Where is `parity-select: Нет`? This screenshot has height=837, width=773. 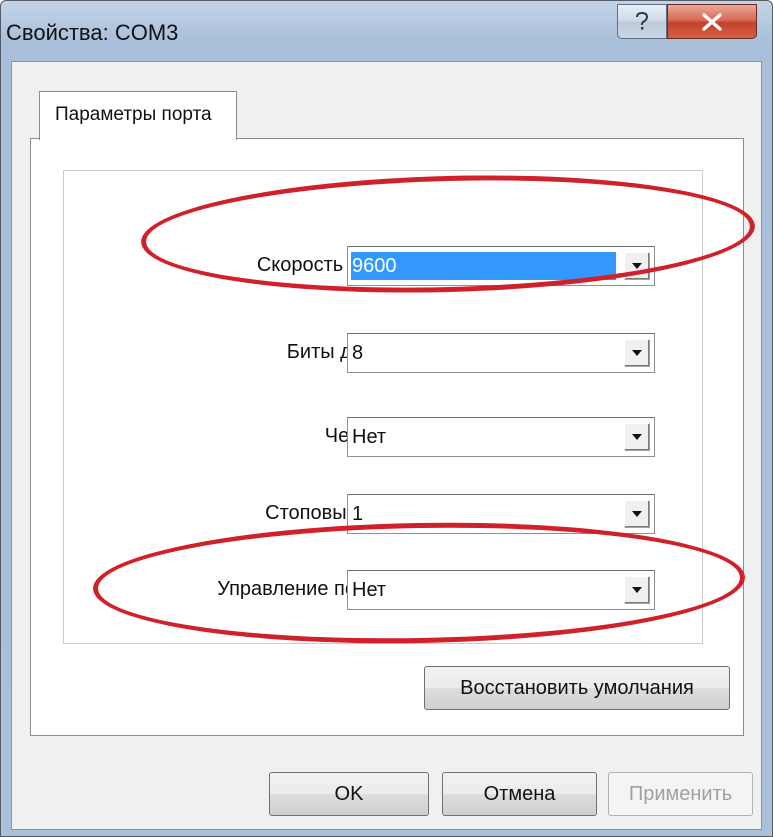 parity-select: Нет is located at coordinates (501, 437).